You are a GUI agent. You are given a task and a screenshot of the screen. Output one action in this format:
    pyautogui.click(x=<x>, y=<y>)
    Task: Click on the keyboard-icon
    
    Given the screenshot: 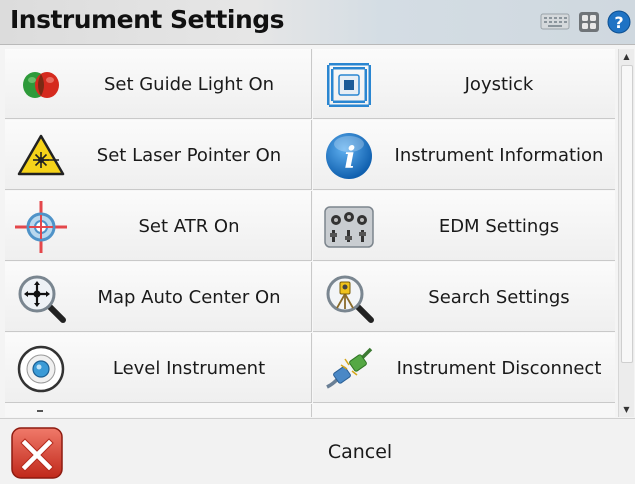 What is the action you would take?
    pyautogui.click(x=555, y=21)
    